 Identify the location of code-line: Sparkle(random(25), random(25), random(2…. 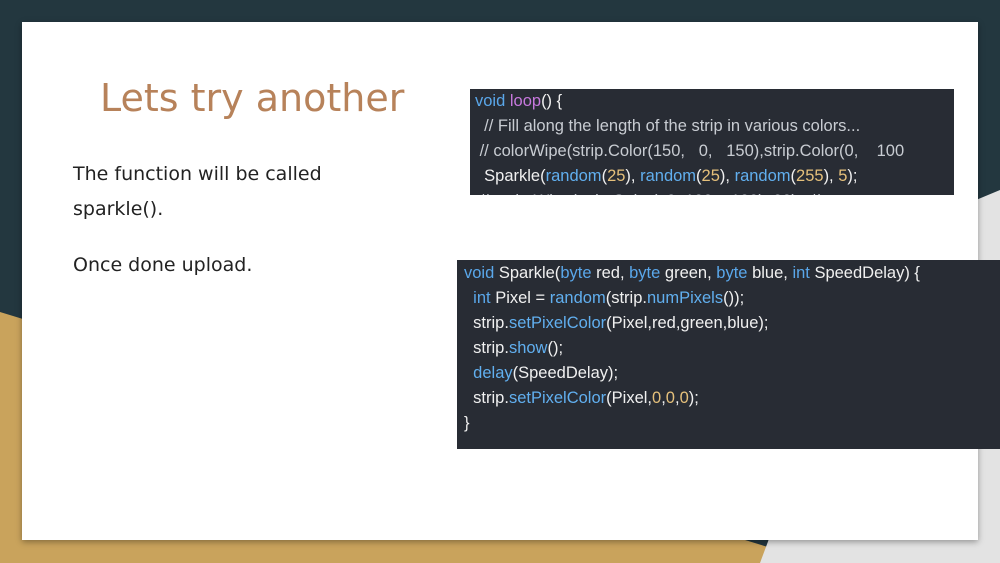
(714, 176).